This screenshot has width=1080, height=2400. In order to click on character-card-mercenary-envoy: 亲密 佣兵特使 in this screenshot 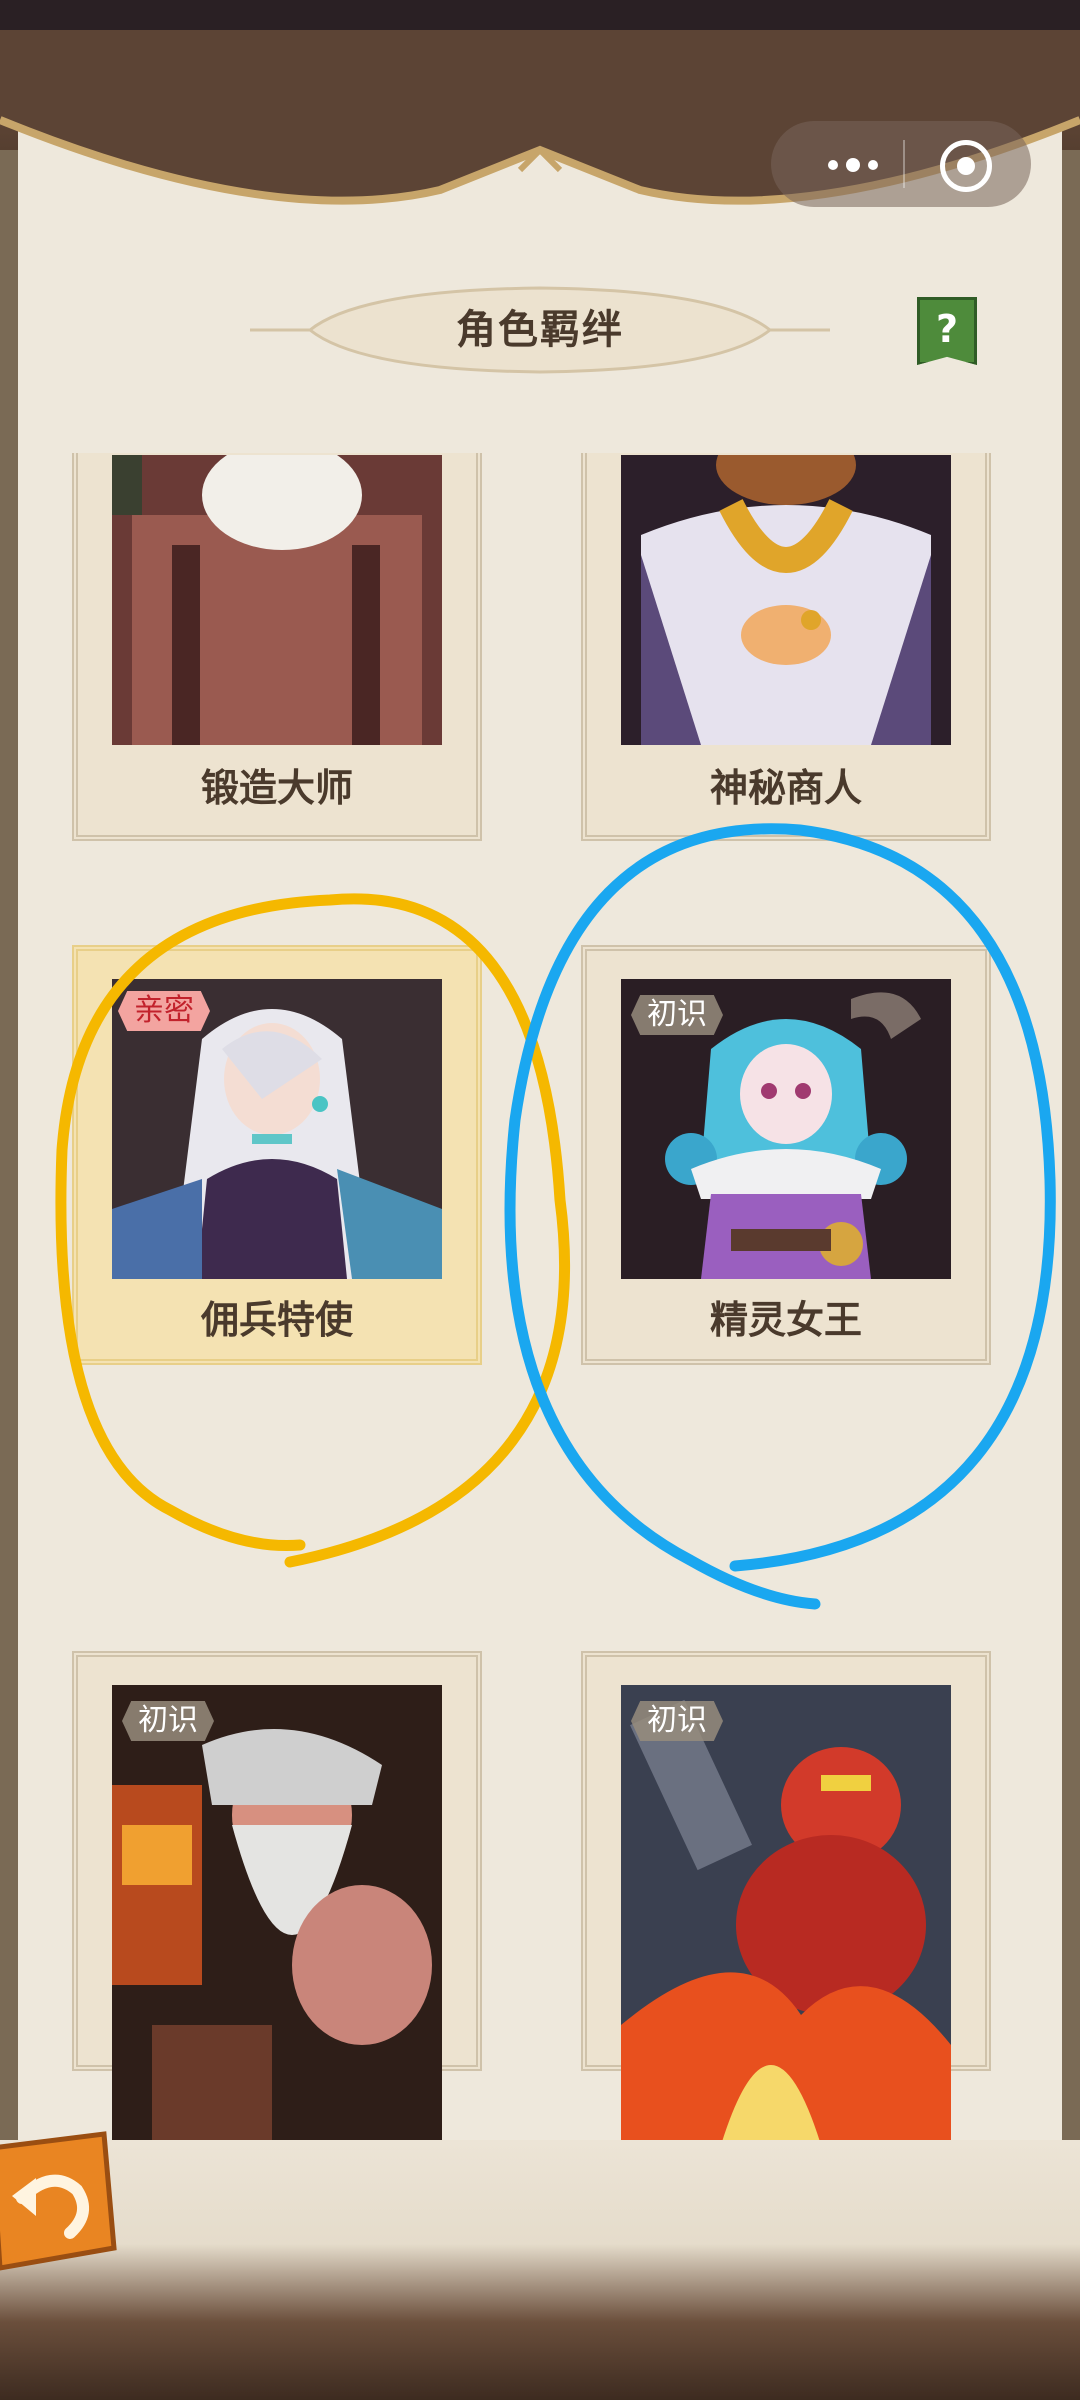, I will do `click(277, 1155)`.